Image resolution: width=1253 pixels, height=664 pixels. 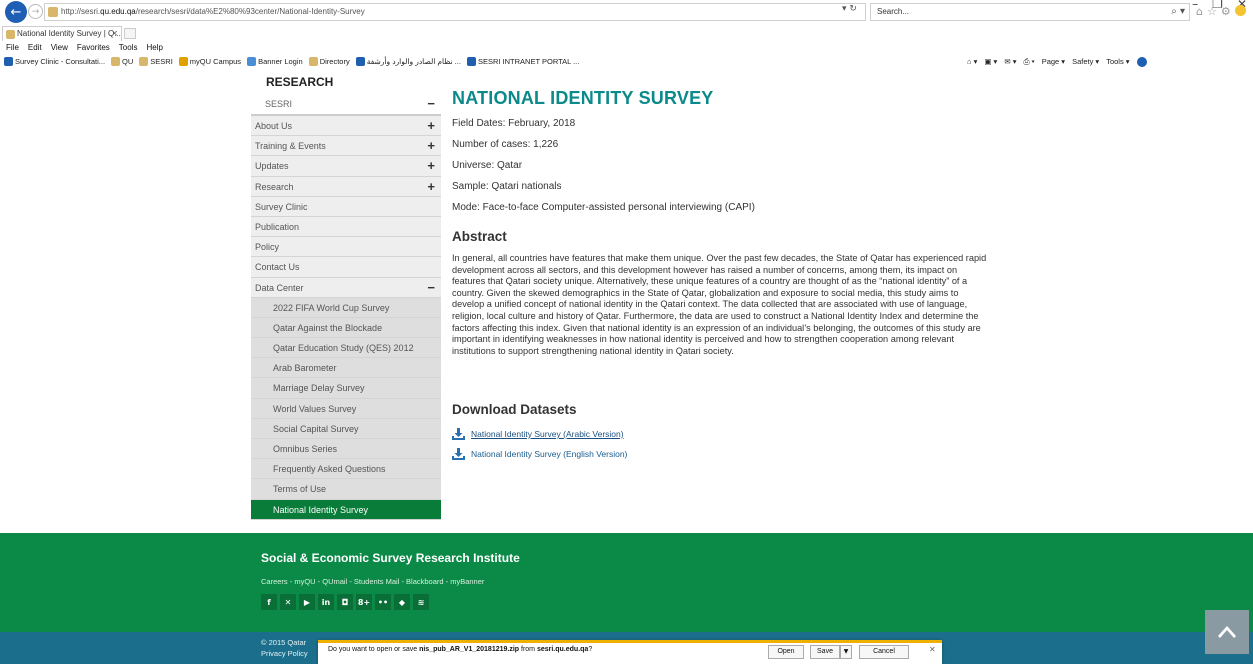 I want to click on mail-icon: ✉ ▾, so click(x=1010, y=62).